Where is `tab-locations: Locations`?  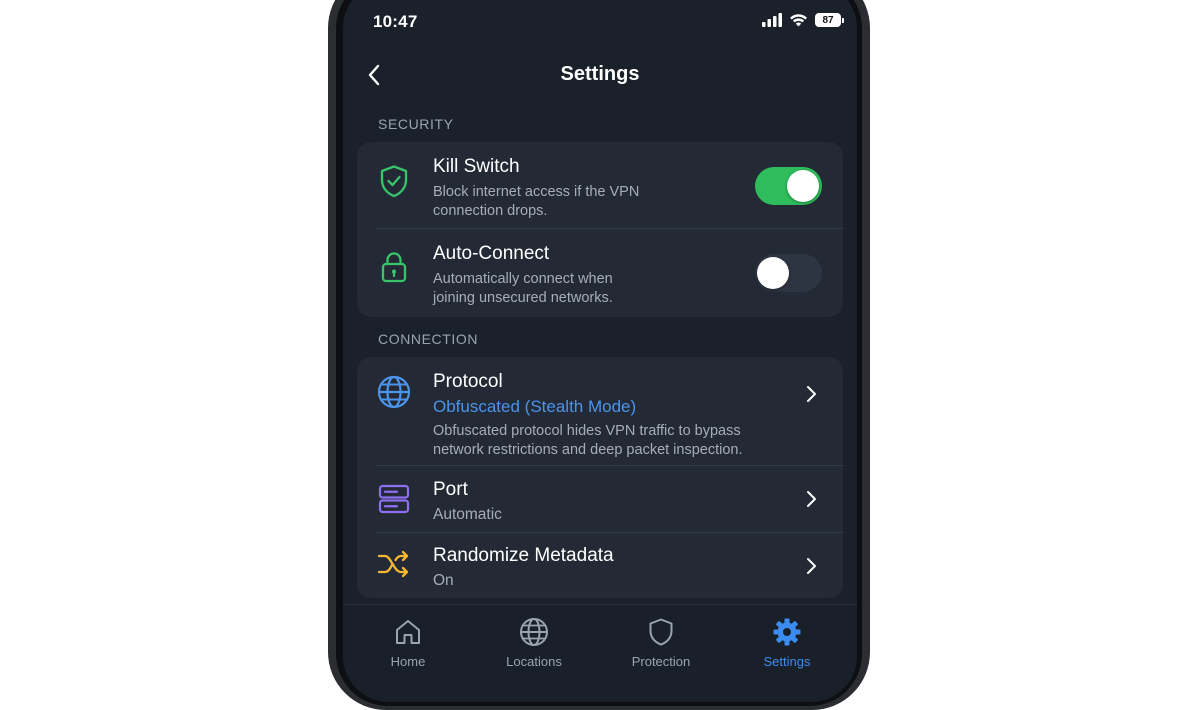
tab-locations: Locations is located at coordinates (534, 645).